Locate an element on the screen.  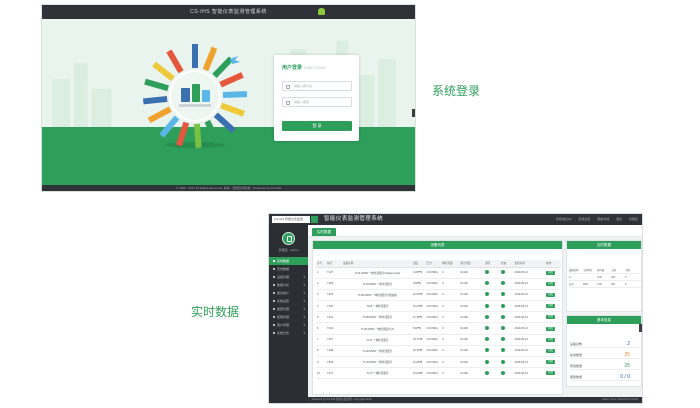
sidebar-item: 报表统计 ▾ is located at coordinates (288, 293).